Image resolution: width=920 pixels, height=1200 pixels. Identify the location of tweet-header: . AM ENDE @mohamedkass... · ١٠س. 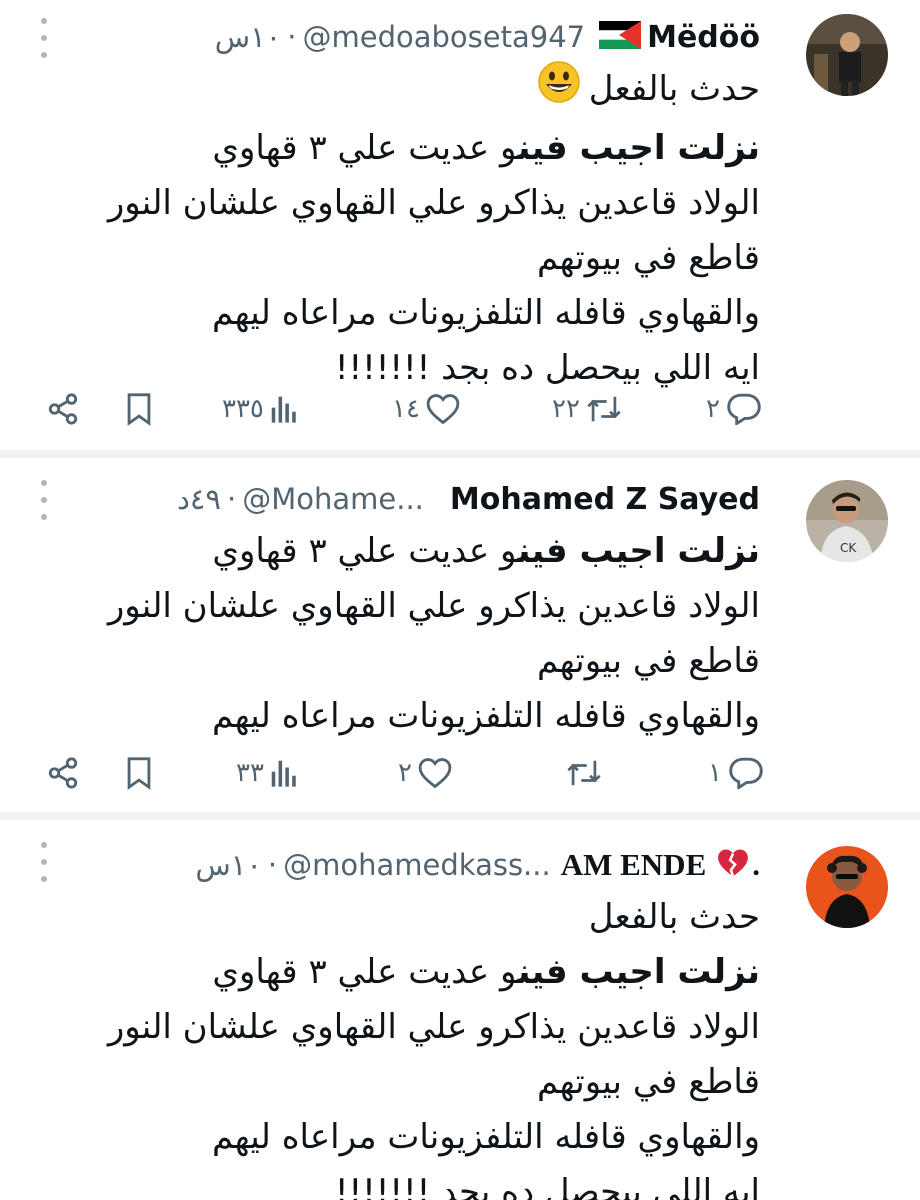
(477, 865).